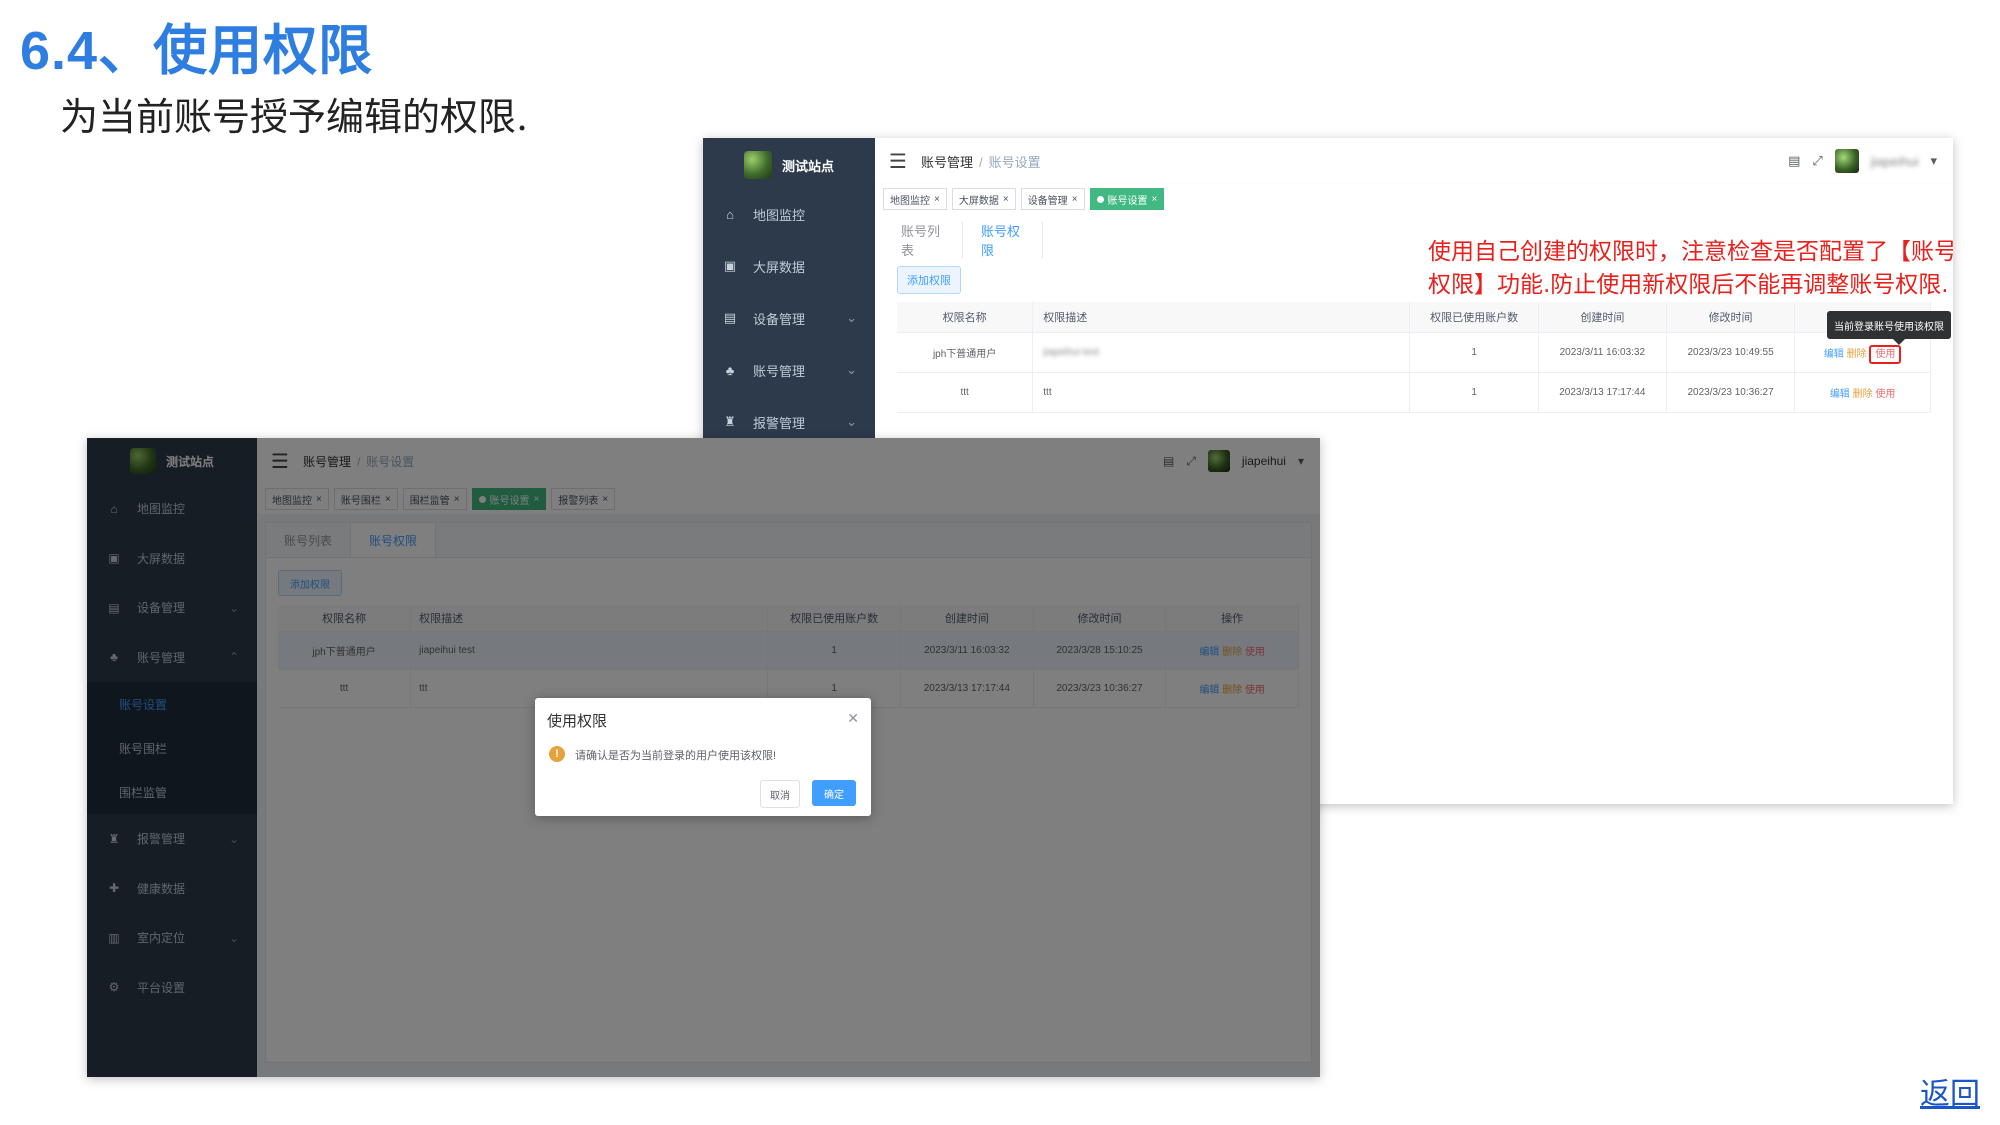  Describe the element at coordinates (789, 214) in the screenshot. I see `sidebar-item-map: ⌂地图监控` at that location.